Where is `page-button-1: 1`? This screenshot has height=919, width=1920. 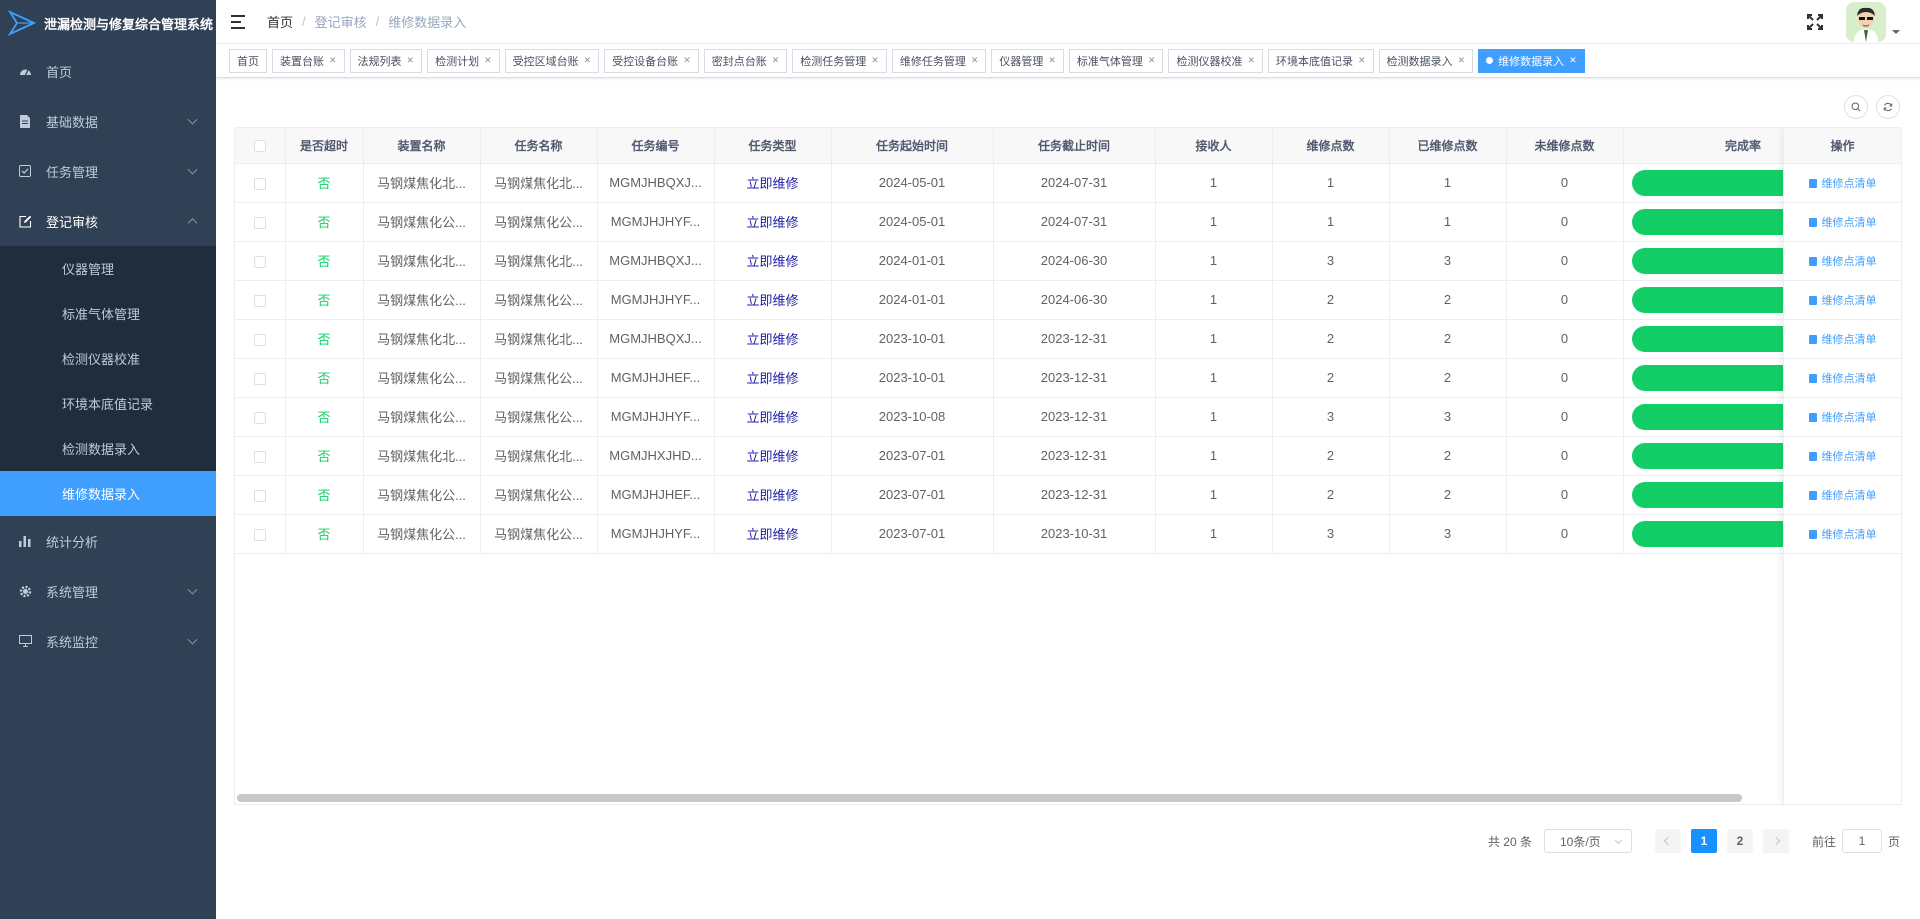 page-button-1: 1 is located at coordinates (1703, 841).